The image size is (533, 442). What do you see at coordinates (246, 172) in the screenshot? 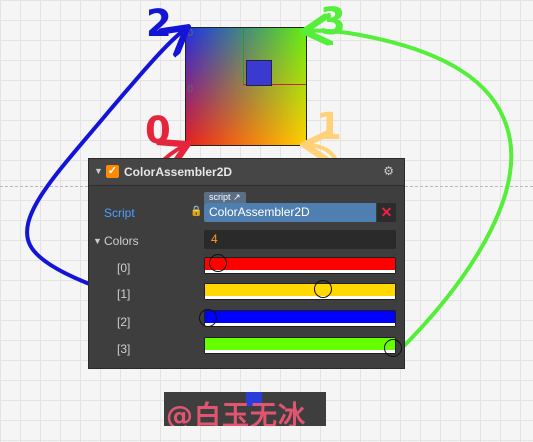
I see `component-header: ▼ ✓ ColorAssembler2D ⚙` at bounding box center [246, 172].